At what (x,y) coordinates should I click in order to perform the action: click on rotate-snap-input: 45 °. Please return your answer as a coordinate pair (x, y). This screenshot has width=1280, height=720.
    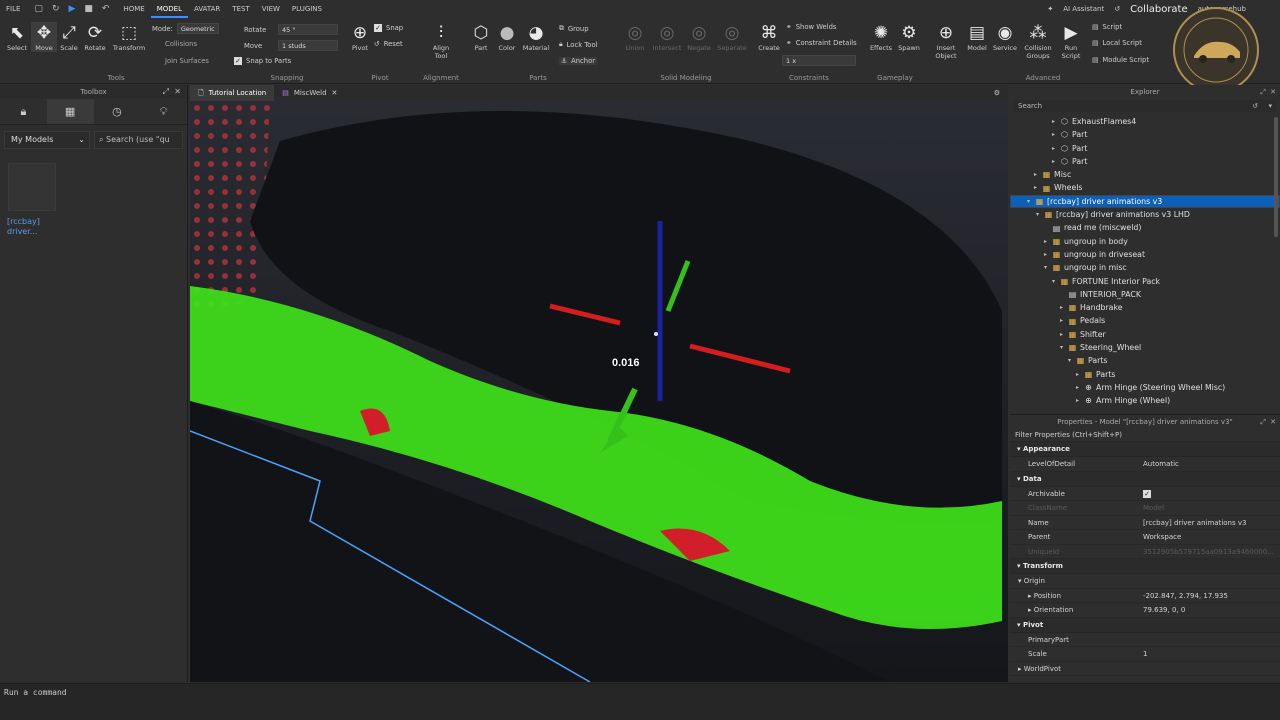
    Looking at the image, I should click on (308, 29).